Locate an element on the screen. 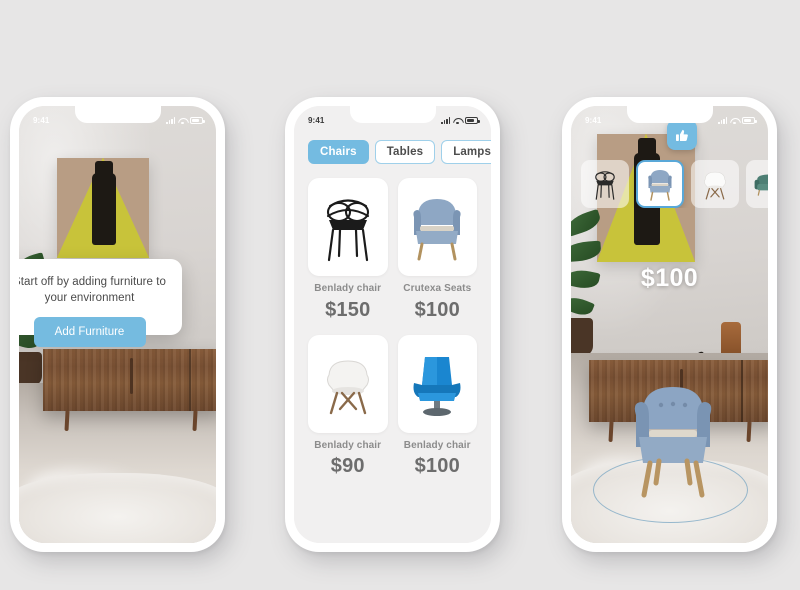  tab-tables: Tables is located at coordinates (405, 152).